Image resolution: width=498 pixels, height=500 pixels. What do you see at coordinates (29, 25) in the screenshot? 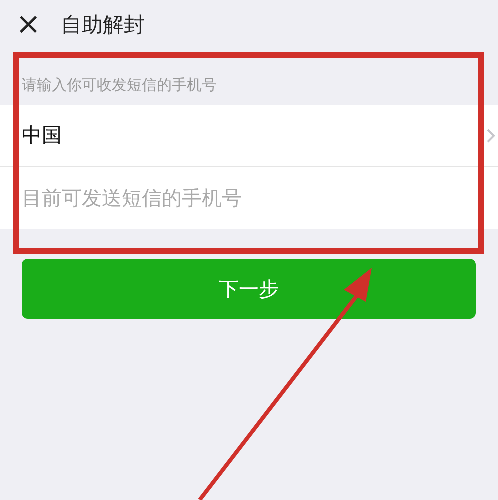
I see `close-icon: ×` at bounding box center [29, 25].